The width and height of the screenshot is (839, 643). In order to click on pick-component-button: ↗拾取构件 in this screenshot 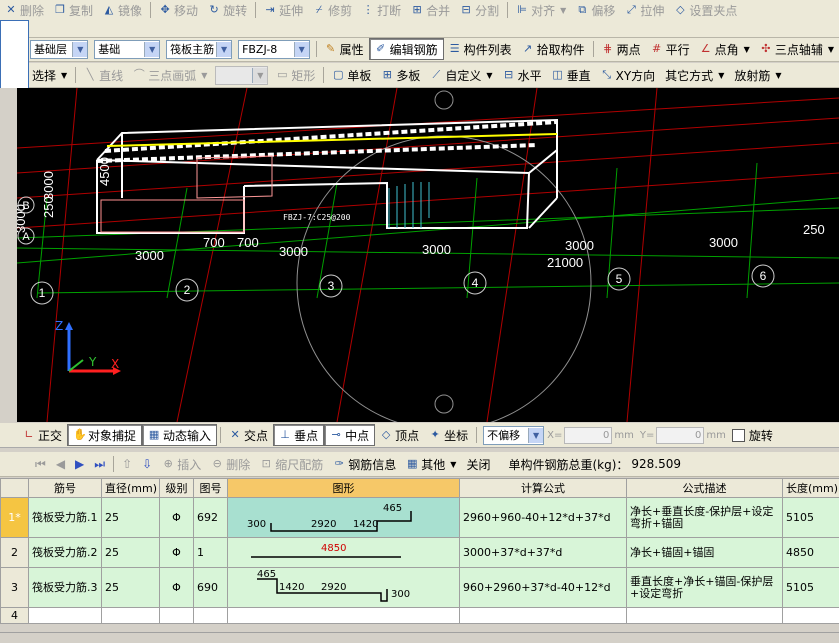, I will do `click(553, 49)`.